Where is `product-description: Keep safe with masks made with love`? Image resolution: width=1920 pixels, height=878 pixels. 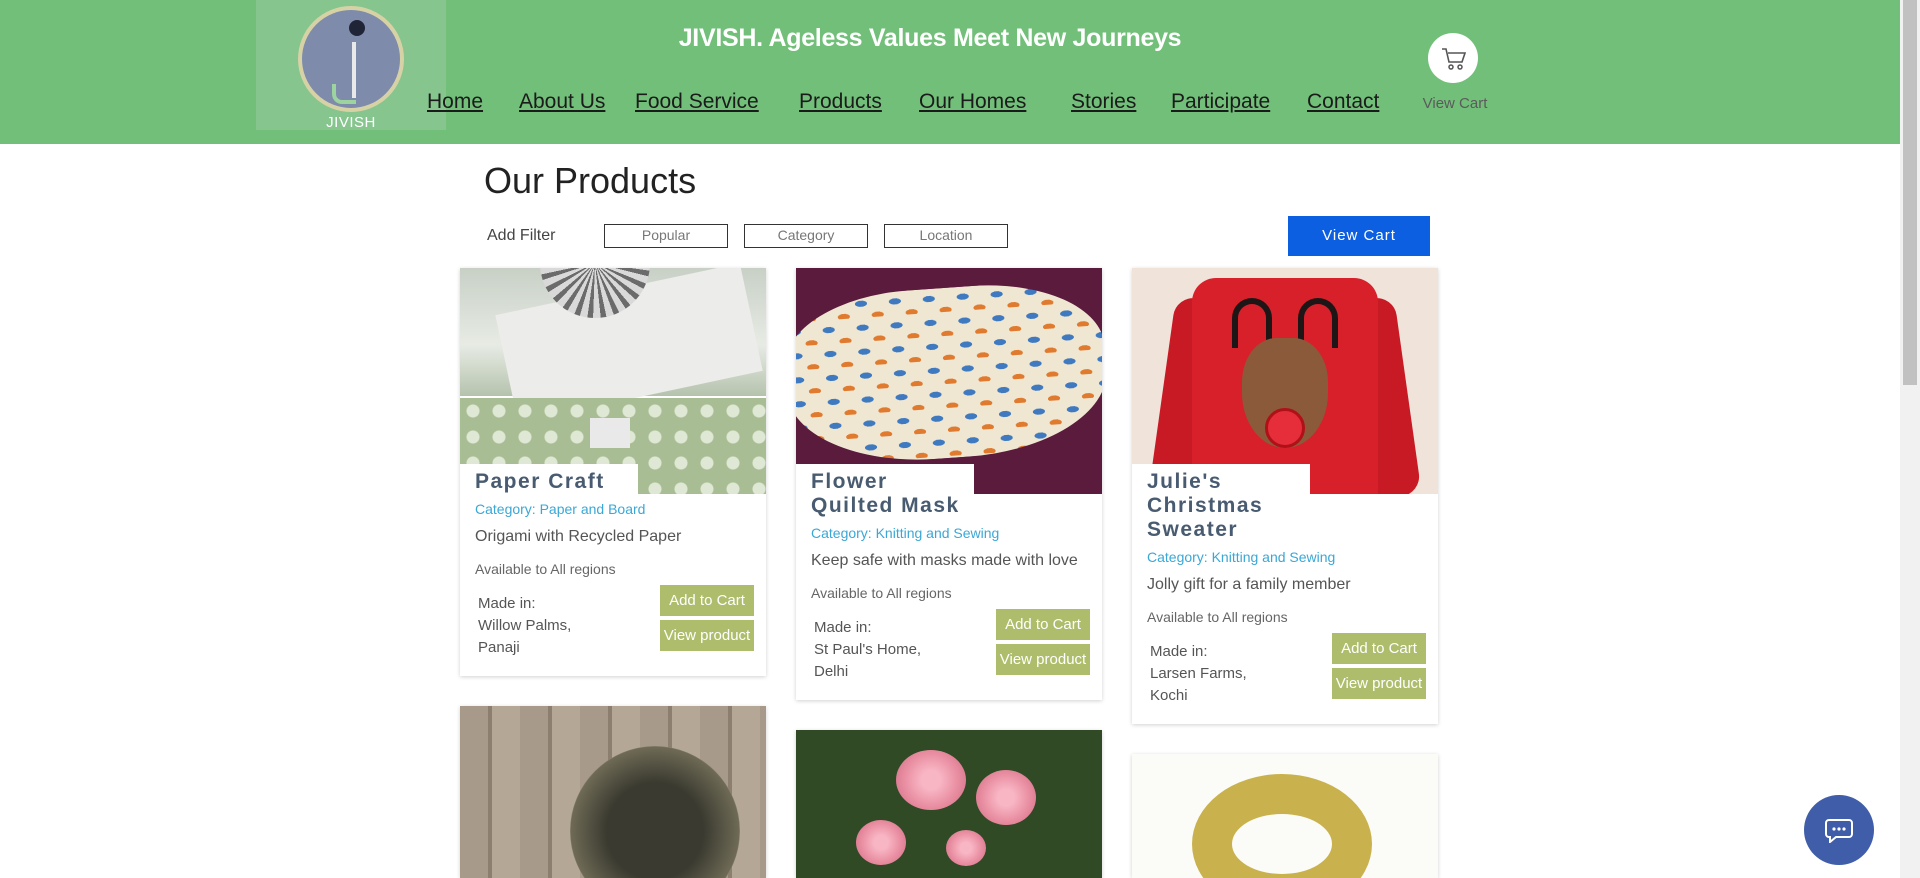
product-description: Keep safe with masks made with love is located at coordinates (944, 560).